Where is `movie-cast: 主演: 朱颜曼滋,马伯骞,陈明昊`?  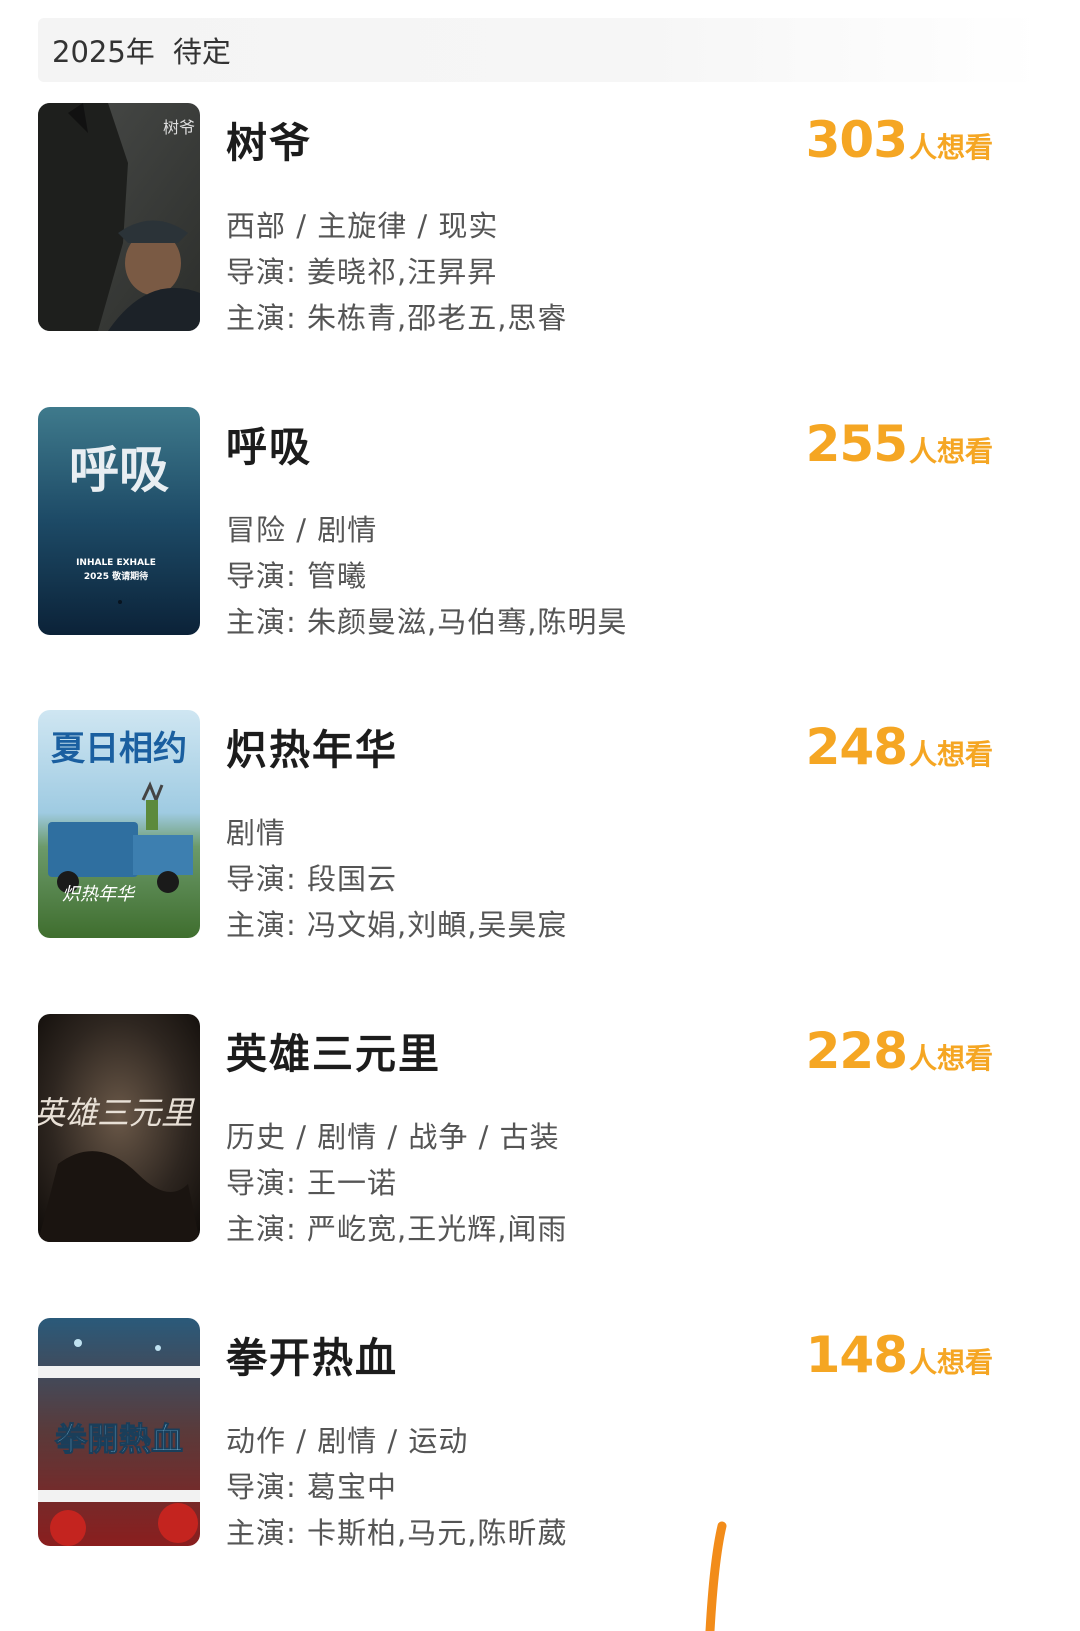
movie-cast: 主演: 朱颜曼滋,马伯骞,陈明昊 is located at coordinates (427, 622).